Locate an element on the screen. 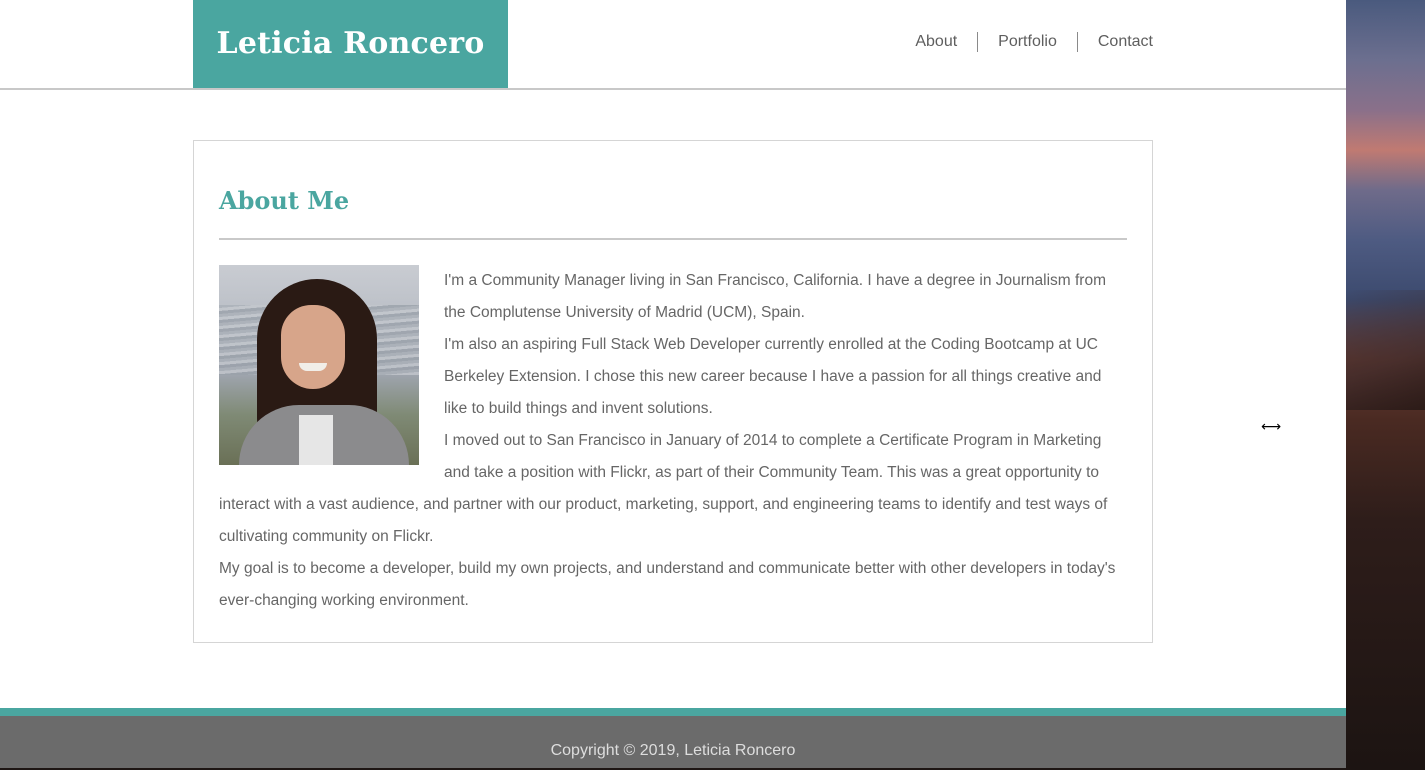  nav-link-contact: Contact is located at coordinates (1114, 42).